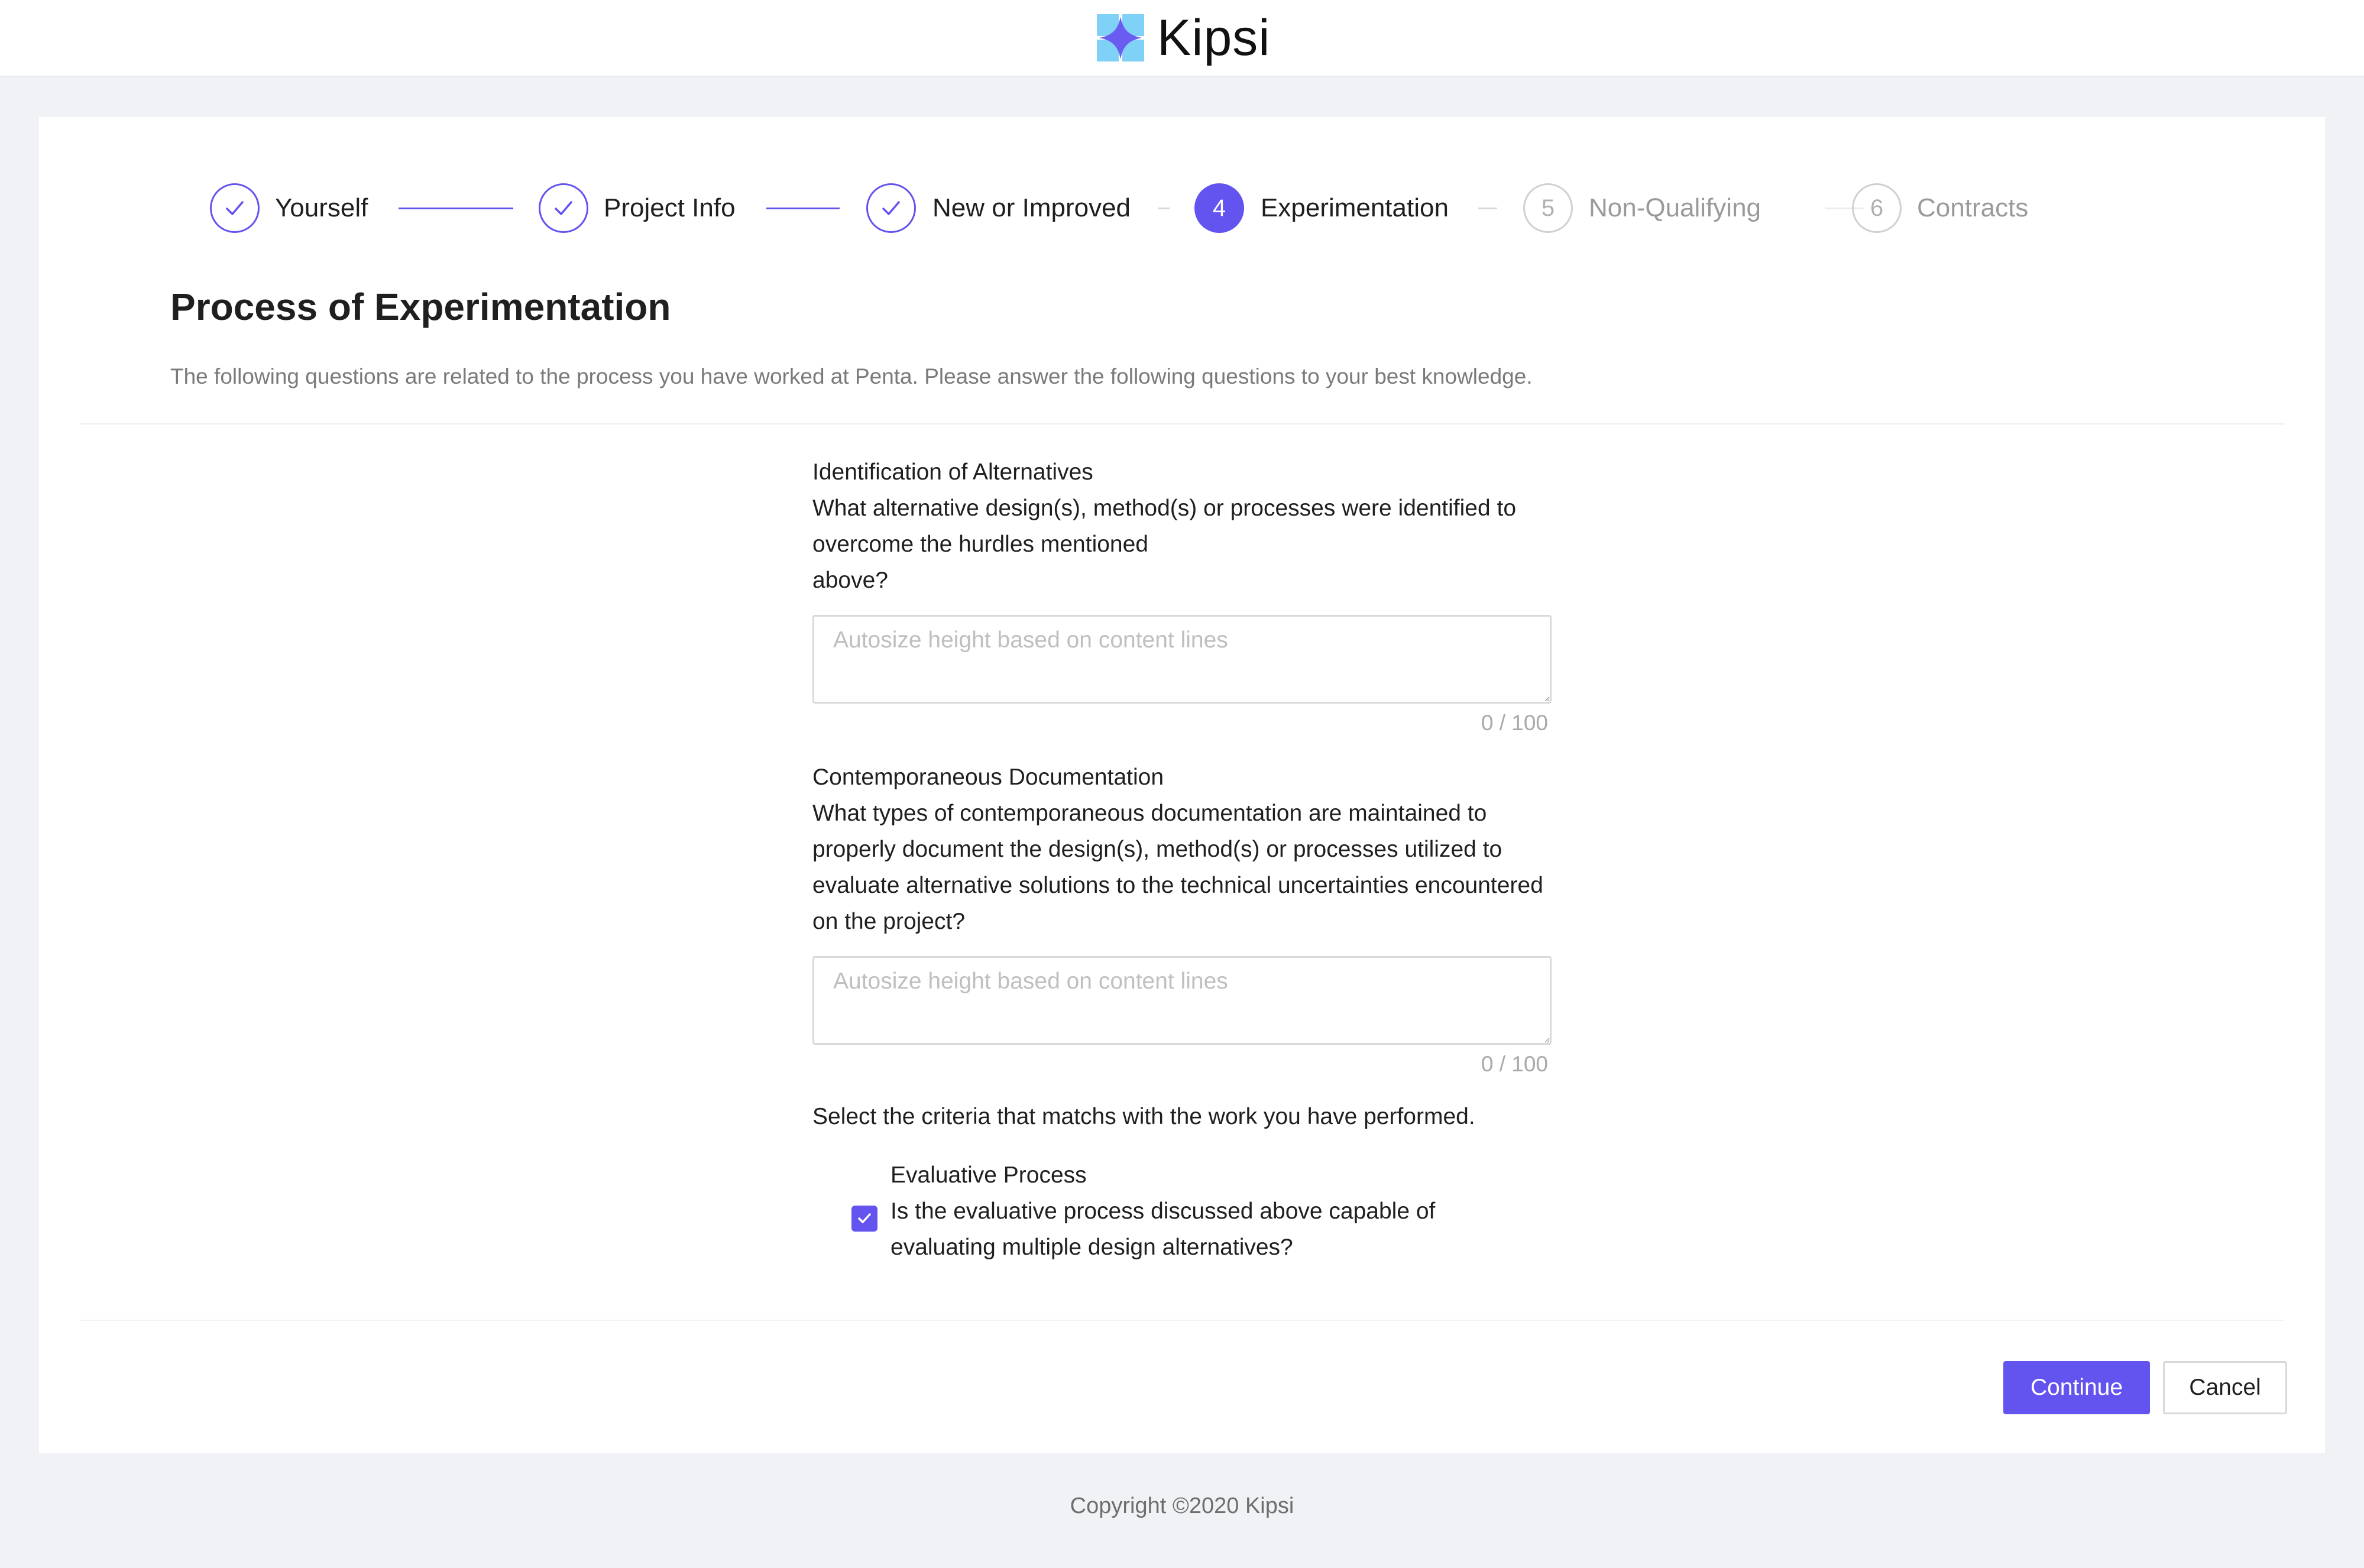 The width and height of the screenshot is (2364, 1568). I want to click on question-line: above?, so click(850, 580).